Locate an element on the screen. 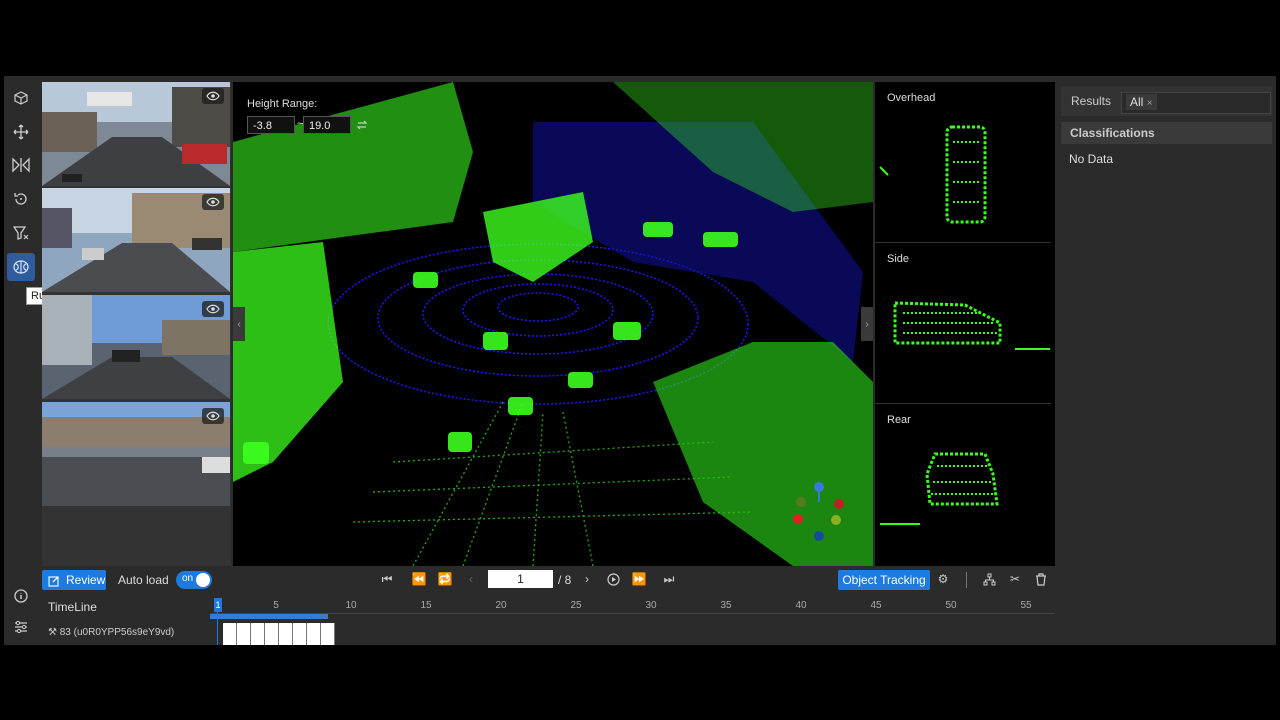 The image size is (1280, 720). auto-load-toggle: on is located at coordinates (194, 580).